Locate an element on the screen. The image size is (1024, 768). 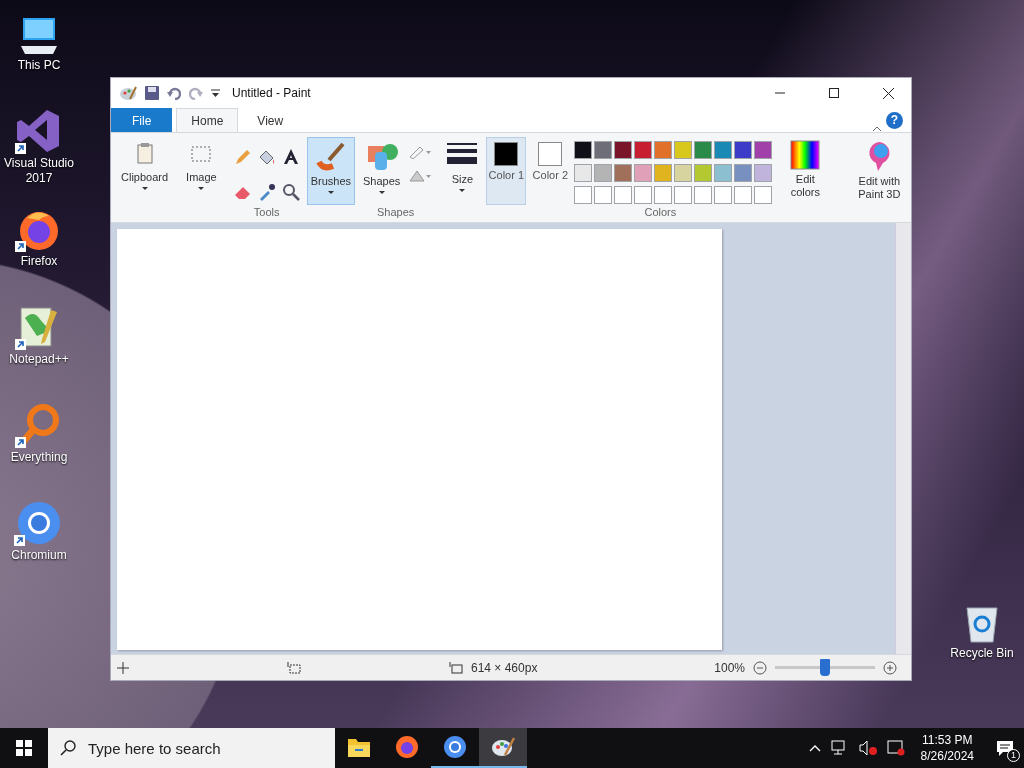
redo-icon is located at coordinates (196, 93).